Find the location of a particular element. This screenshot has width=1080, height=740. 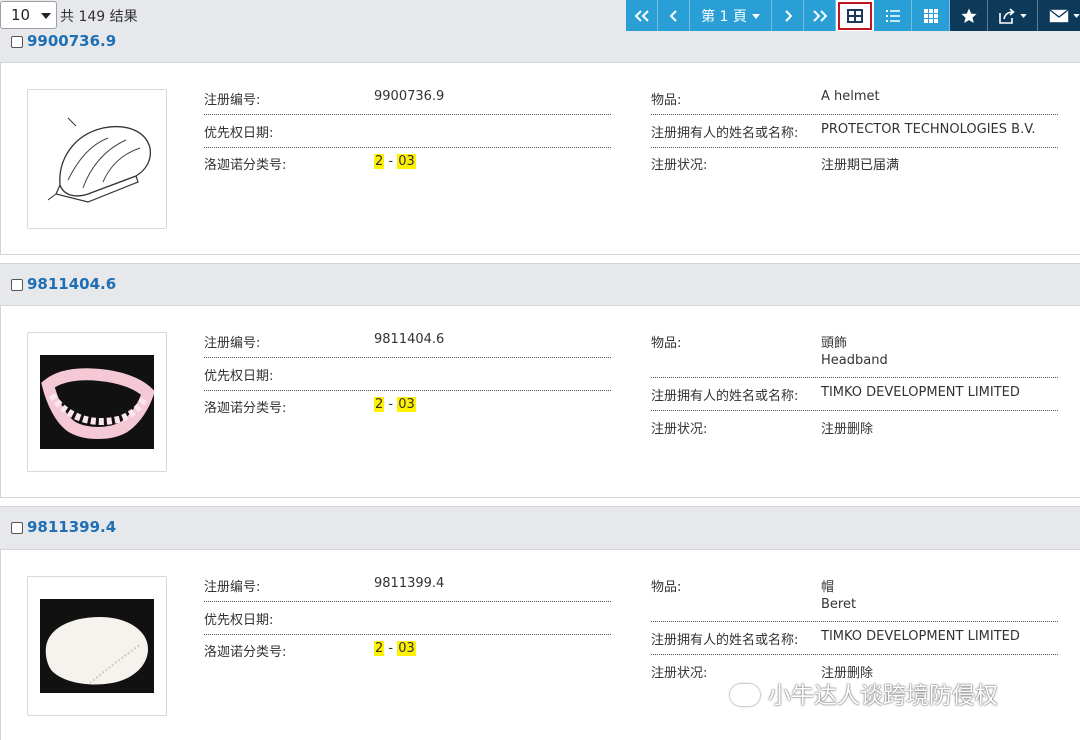

wechat-icon is located at coordinates (745, 695).